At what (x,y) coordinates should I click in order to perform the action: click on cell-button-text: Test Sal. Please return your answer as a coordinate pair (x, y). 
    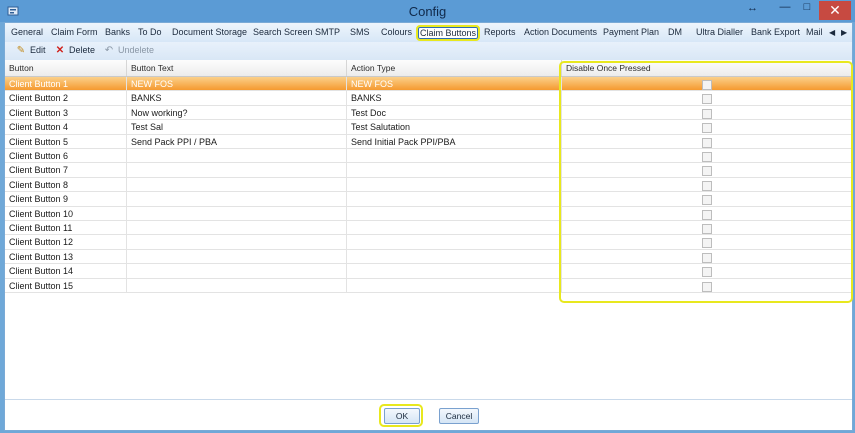
    Looking at the image, I should click on (237, 127).